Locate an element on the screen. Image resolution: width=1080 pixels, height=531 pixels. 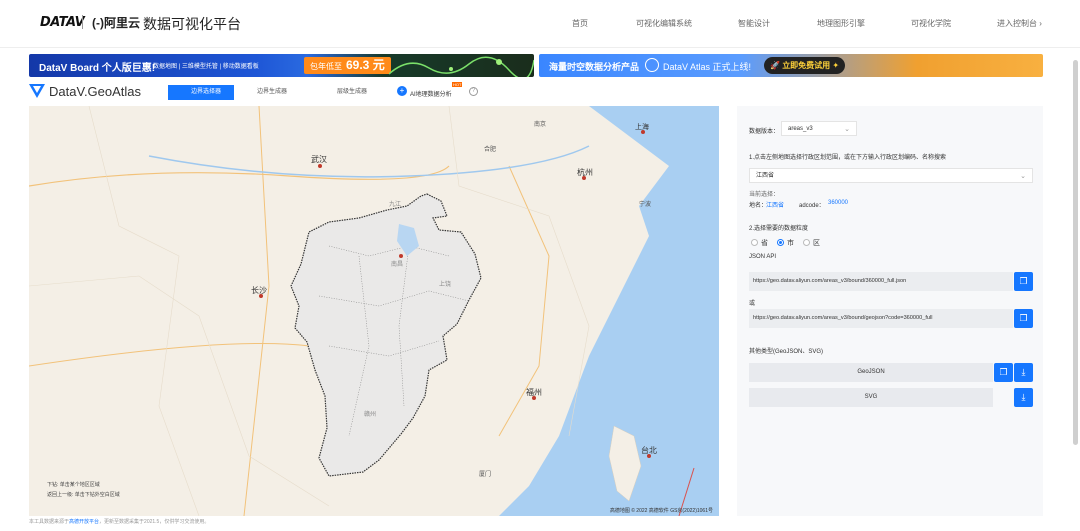
city-label: 武汉 is located at coordinates (319, 159).